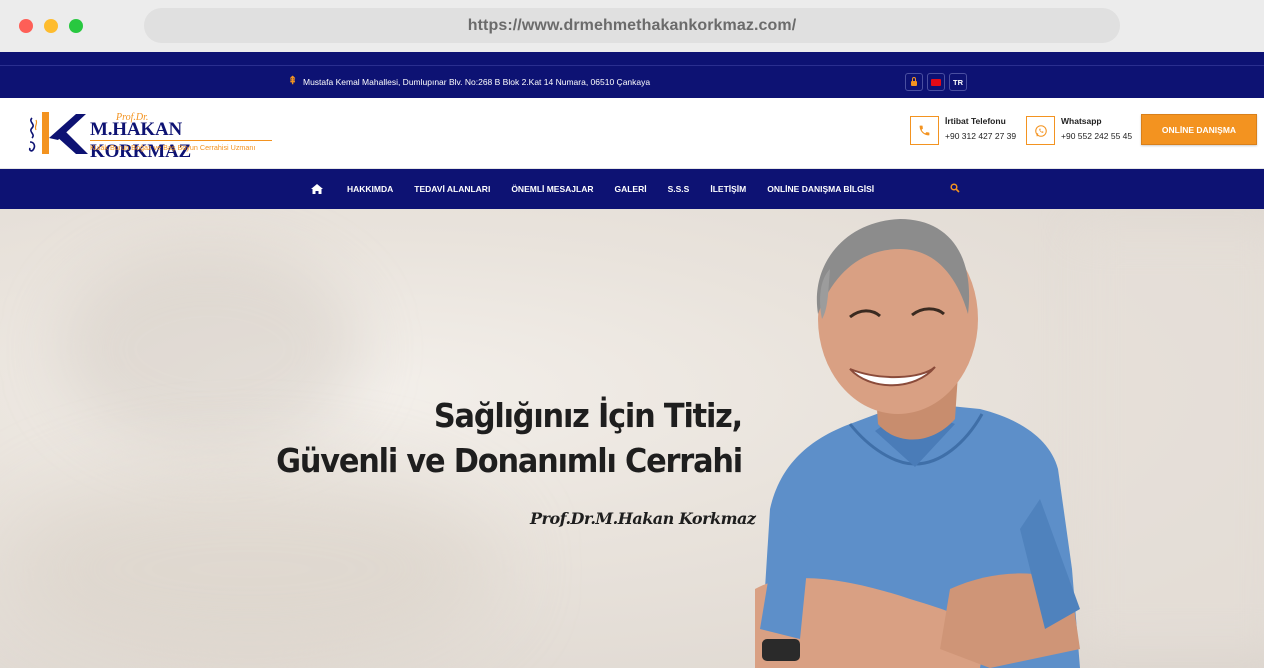 The height and width of the screenshot is (668, 1264). I want to click on lock-icon, so click(914, 81).